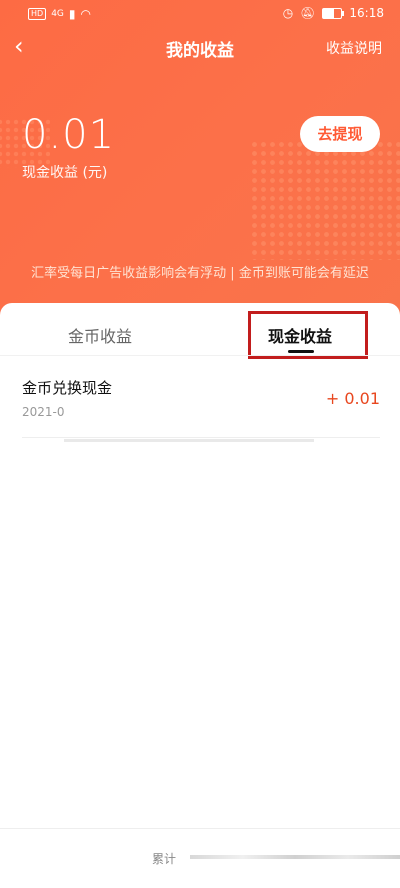  What do you see at coordinates (65, 173) in the screenshot?
I see `cash-balance-label: 现金收益 (元)` at bounding box center [65, 173].